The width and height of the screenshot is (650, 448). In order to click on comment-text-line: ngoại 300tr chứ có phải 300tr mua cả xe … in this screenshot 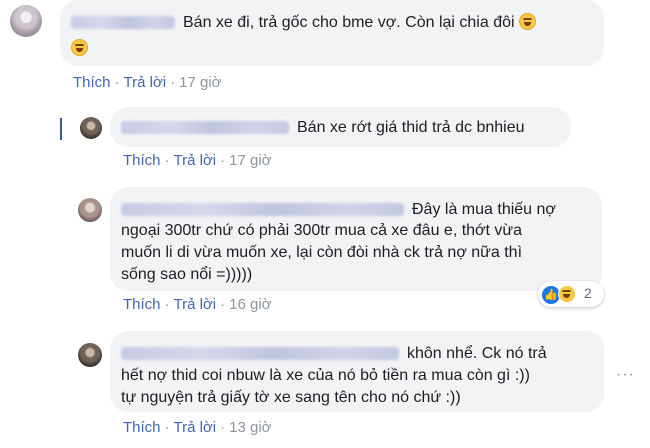, I will do `click(322, 230)`.